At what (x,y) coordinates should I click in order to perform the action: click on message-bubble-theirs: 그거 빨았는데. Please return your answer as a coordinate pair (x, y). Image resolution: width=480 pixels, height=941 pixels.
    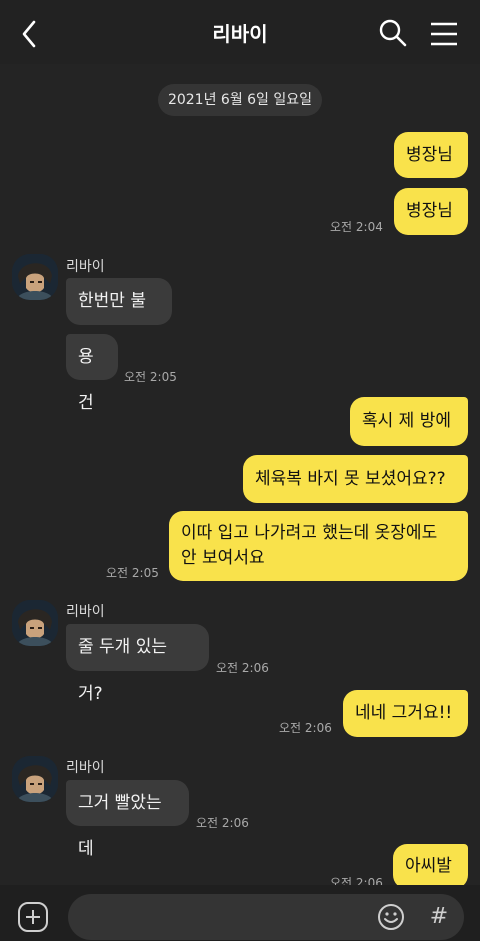
    Looking at the image, I should click on (127, 819).